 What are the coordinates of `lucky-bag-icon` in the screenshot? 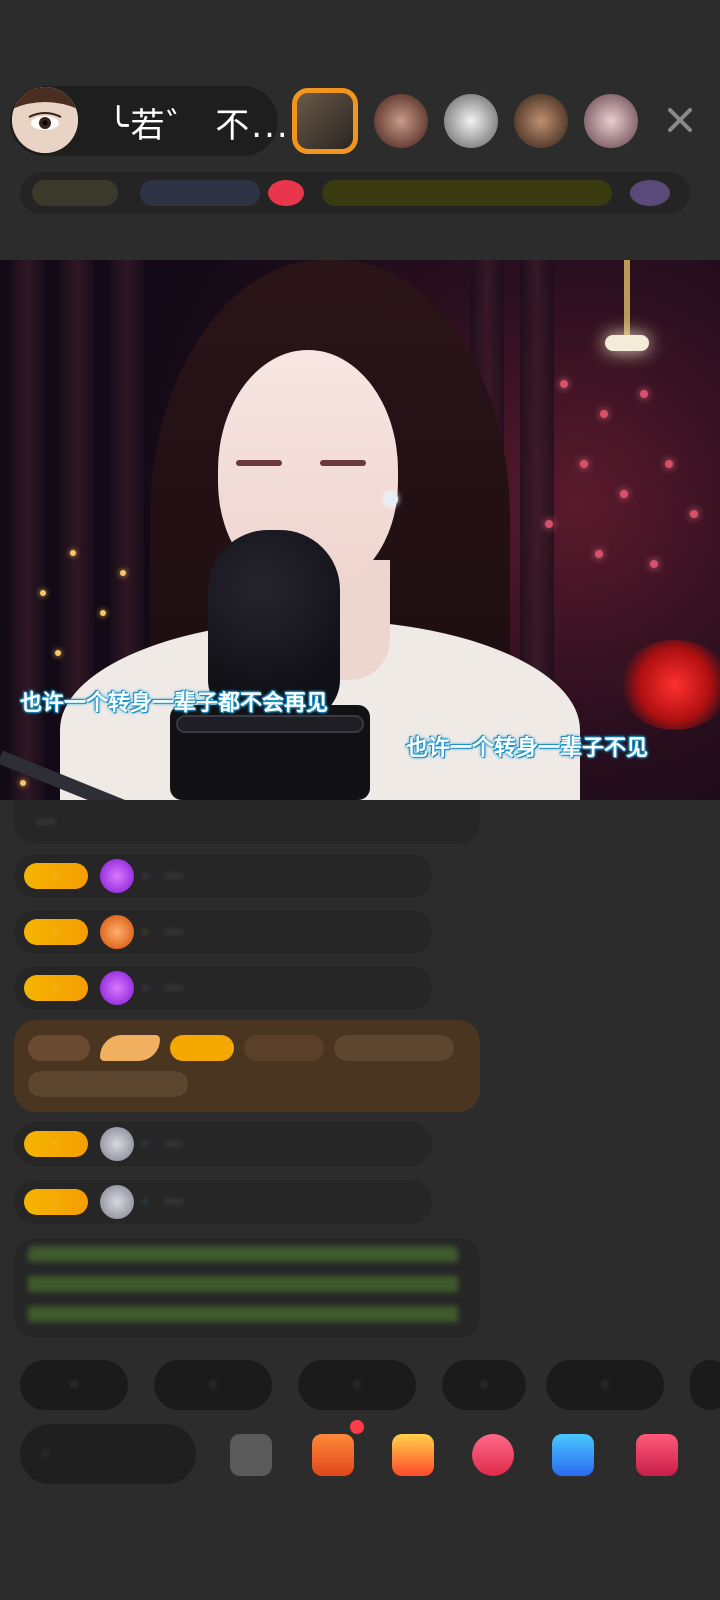 It's located at (493, 1455).